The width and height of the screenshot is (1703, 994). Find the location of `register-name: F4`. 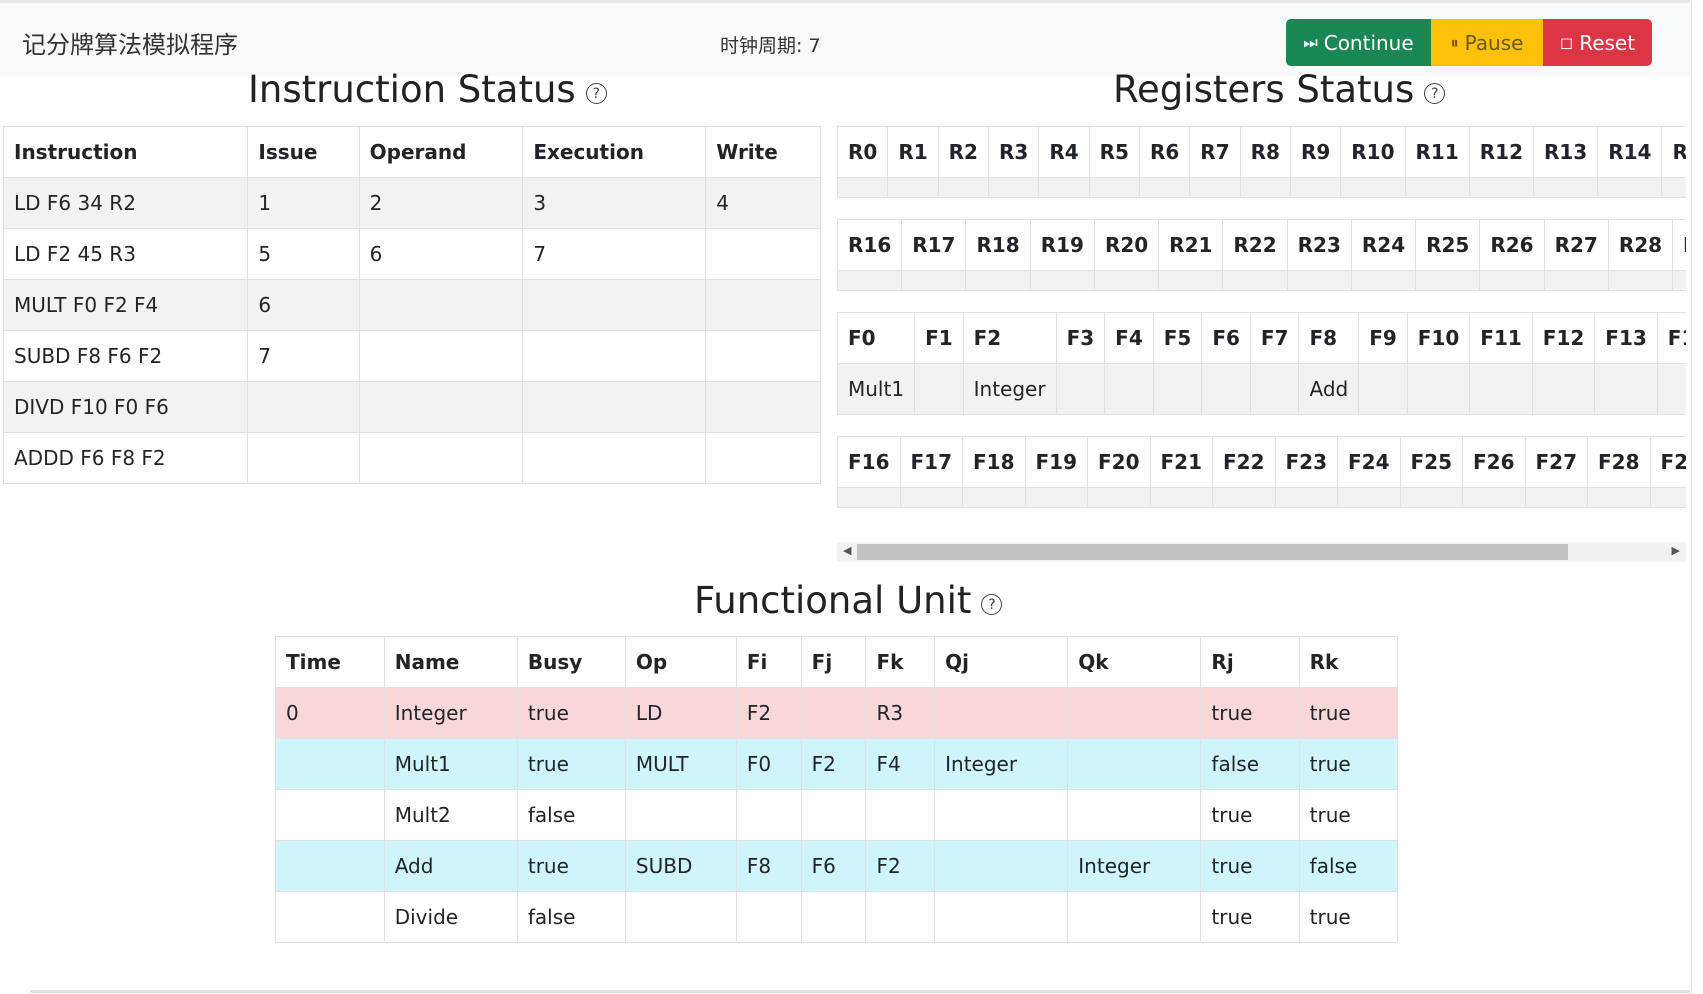

register-name: F4 is located at coordinates (1129, 338).